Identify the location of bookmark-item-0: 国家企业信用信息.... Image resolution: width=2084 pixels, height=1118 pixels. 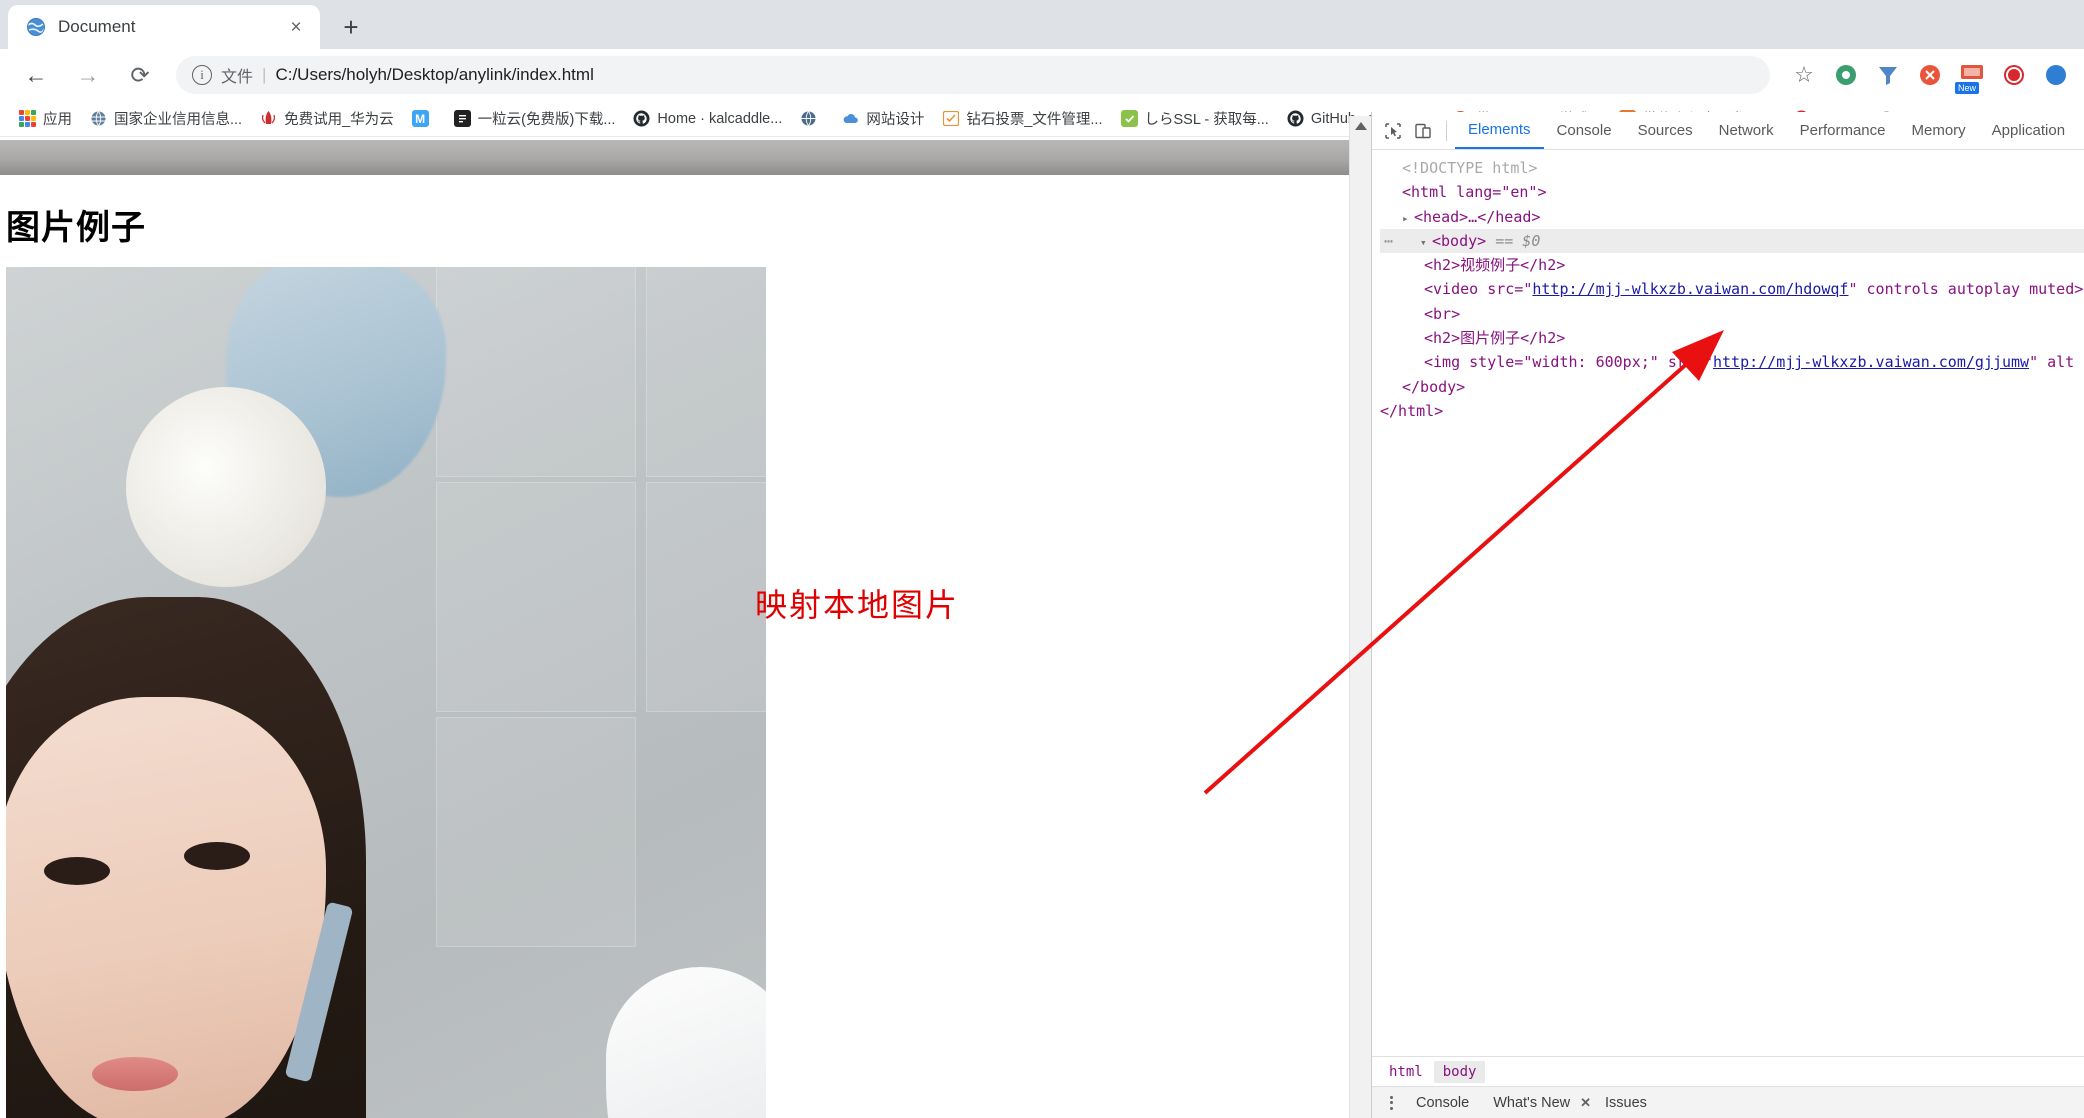
(166, 118).